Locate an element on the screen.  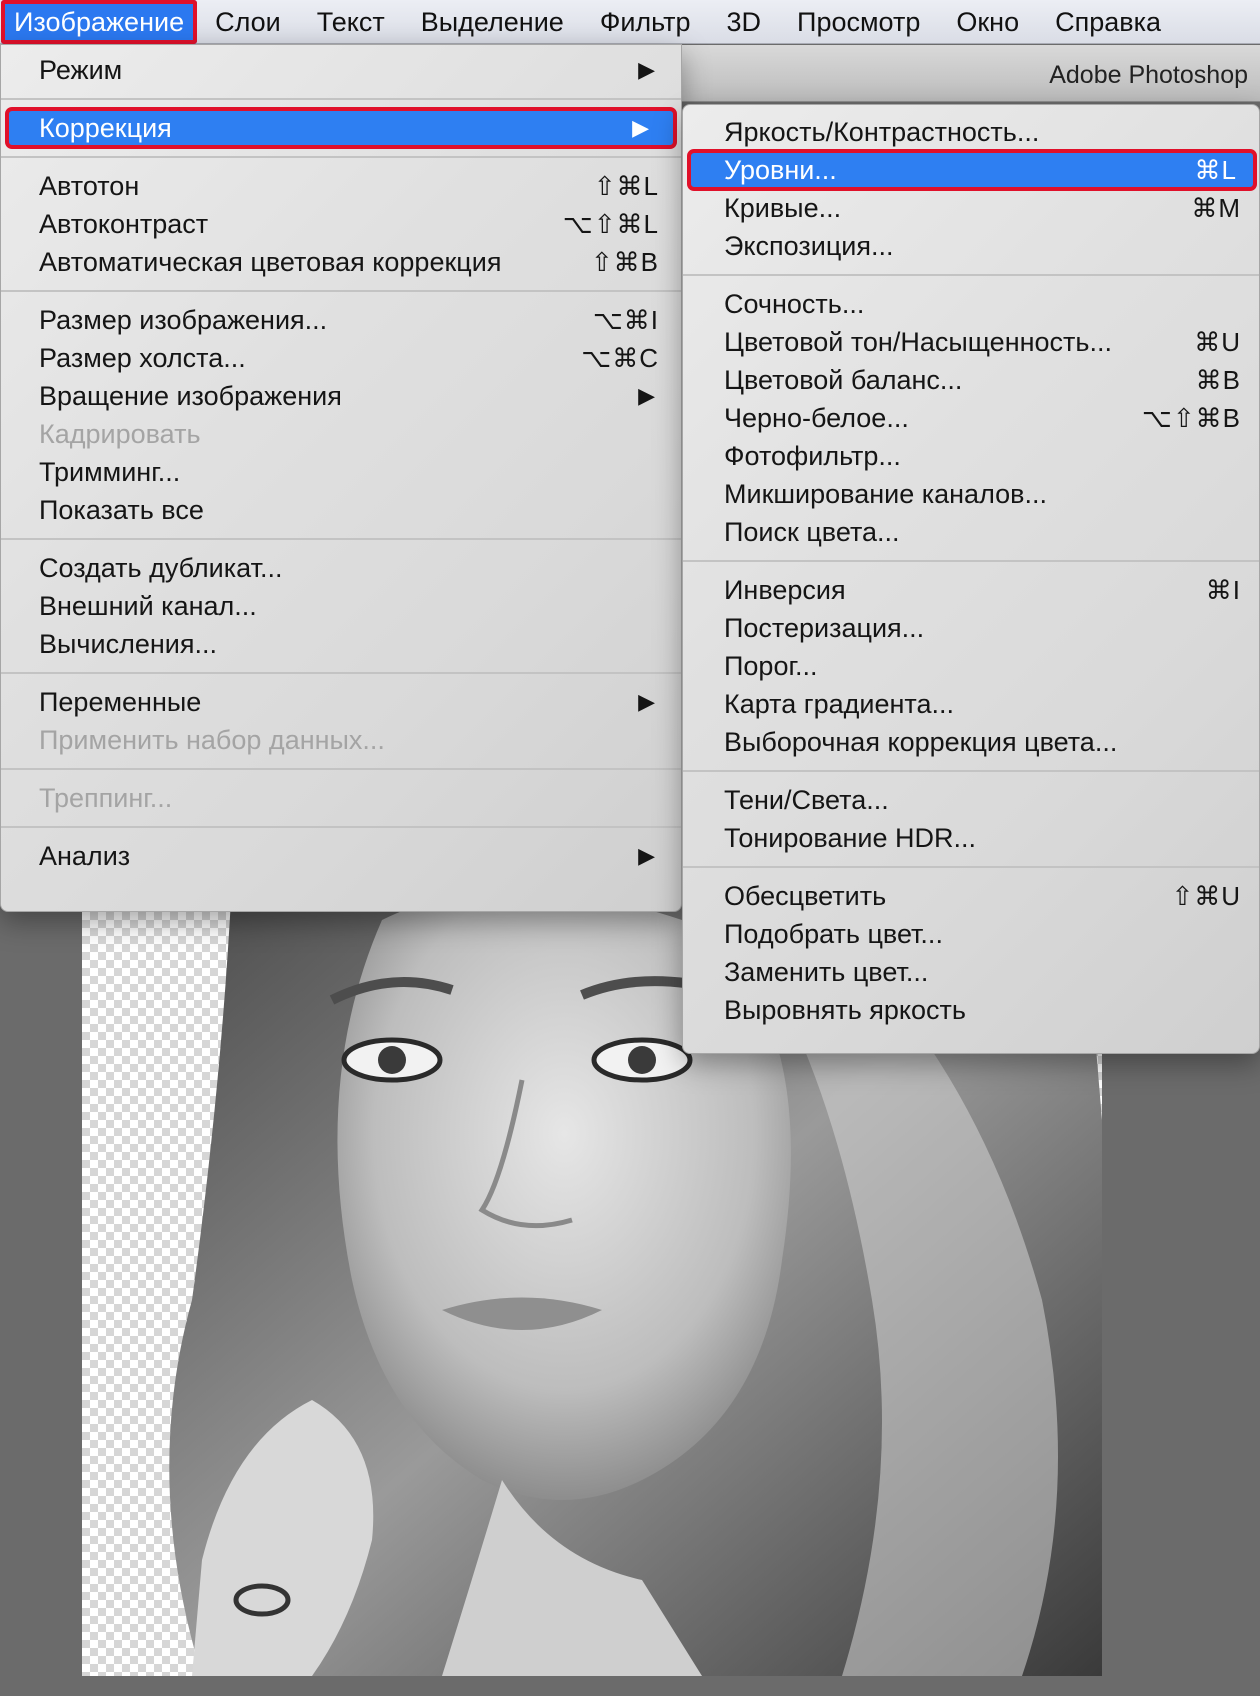
menu-3d: 3D is located at coordinates (744, 22).